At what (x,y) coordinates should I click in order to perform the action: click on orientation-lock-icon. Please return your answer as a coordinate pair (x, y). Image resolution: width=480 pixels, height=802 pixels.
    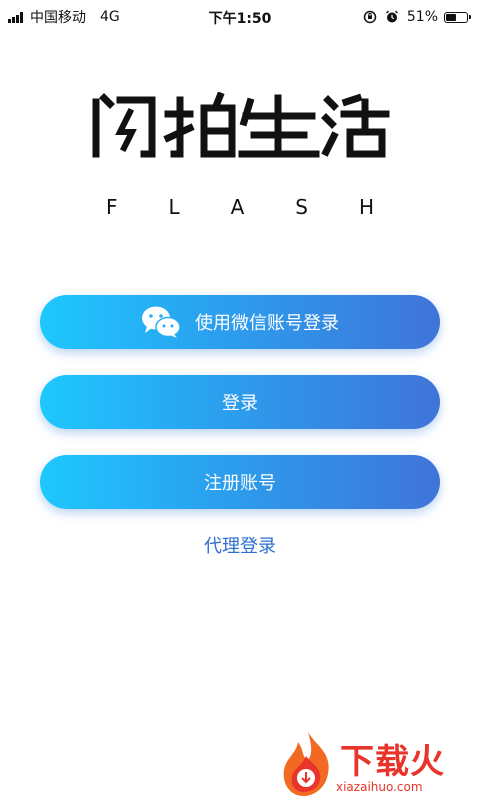
    Looking at the image, I should click on (370, 17).